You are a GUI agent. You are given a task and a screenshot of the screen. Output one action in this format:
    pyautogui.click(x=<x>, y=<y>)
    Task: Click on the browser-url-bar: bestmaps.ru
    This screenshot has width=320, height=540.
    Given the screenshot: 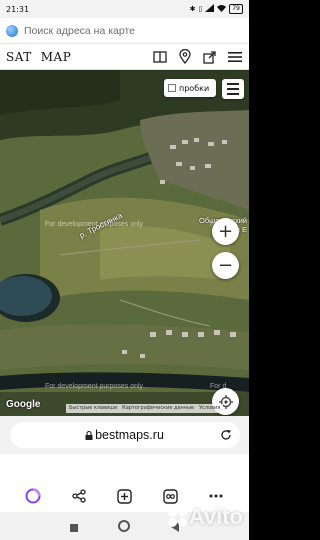 What is the action you would take?
    pyautogui.click(x=124, y=435)
    